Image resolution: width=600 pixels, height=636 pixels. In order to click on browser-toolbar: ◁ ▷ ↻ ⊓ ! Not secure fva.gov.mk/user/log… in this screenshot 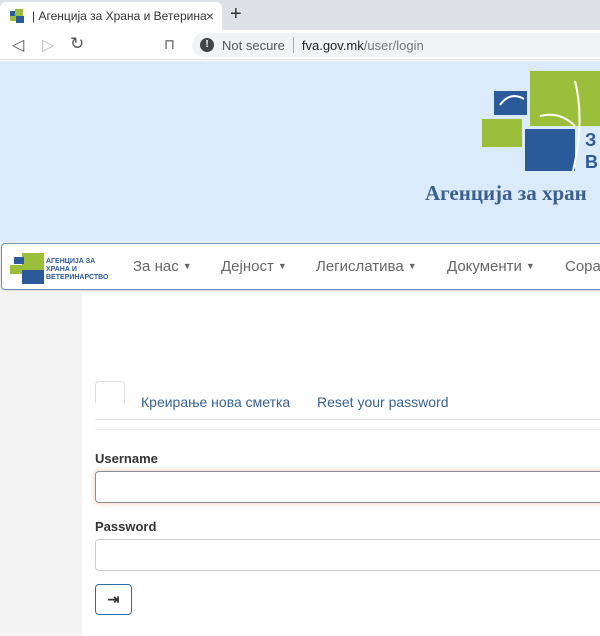, I will do `click(300, 45)`.